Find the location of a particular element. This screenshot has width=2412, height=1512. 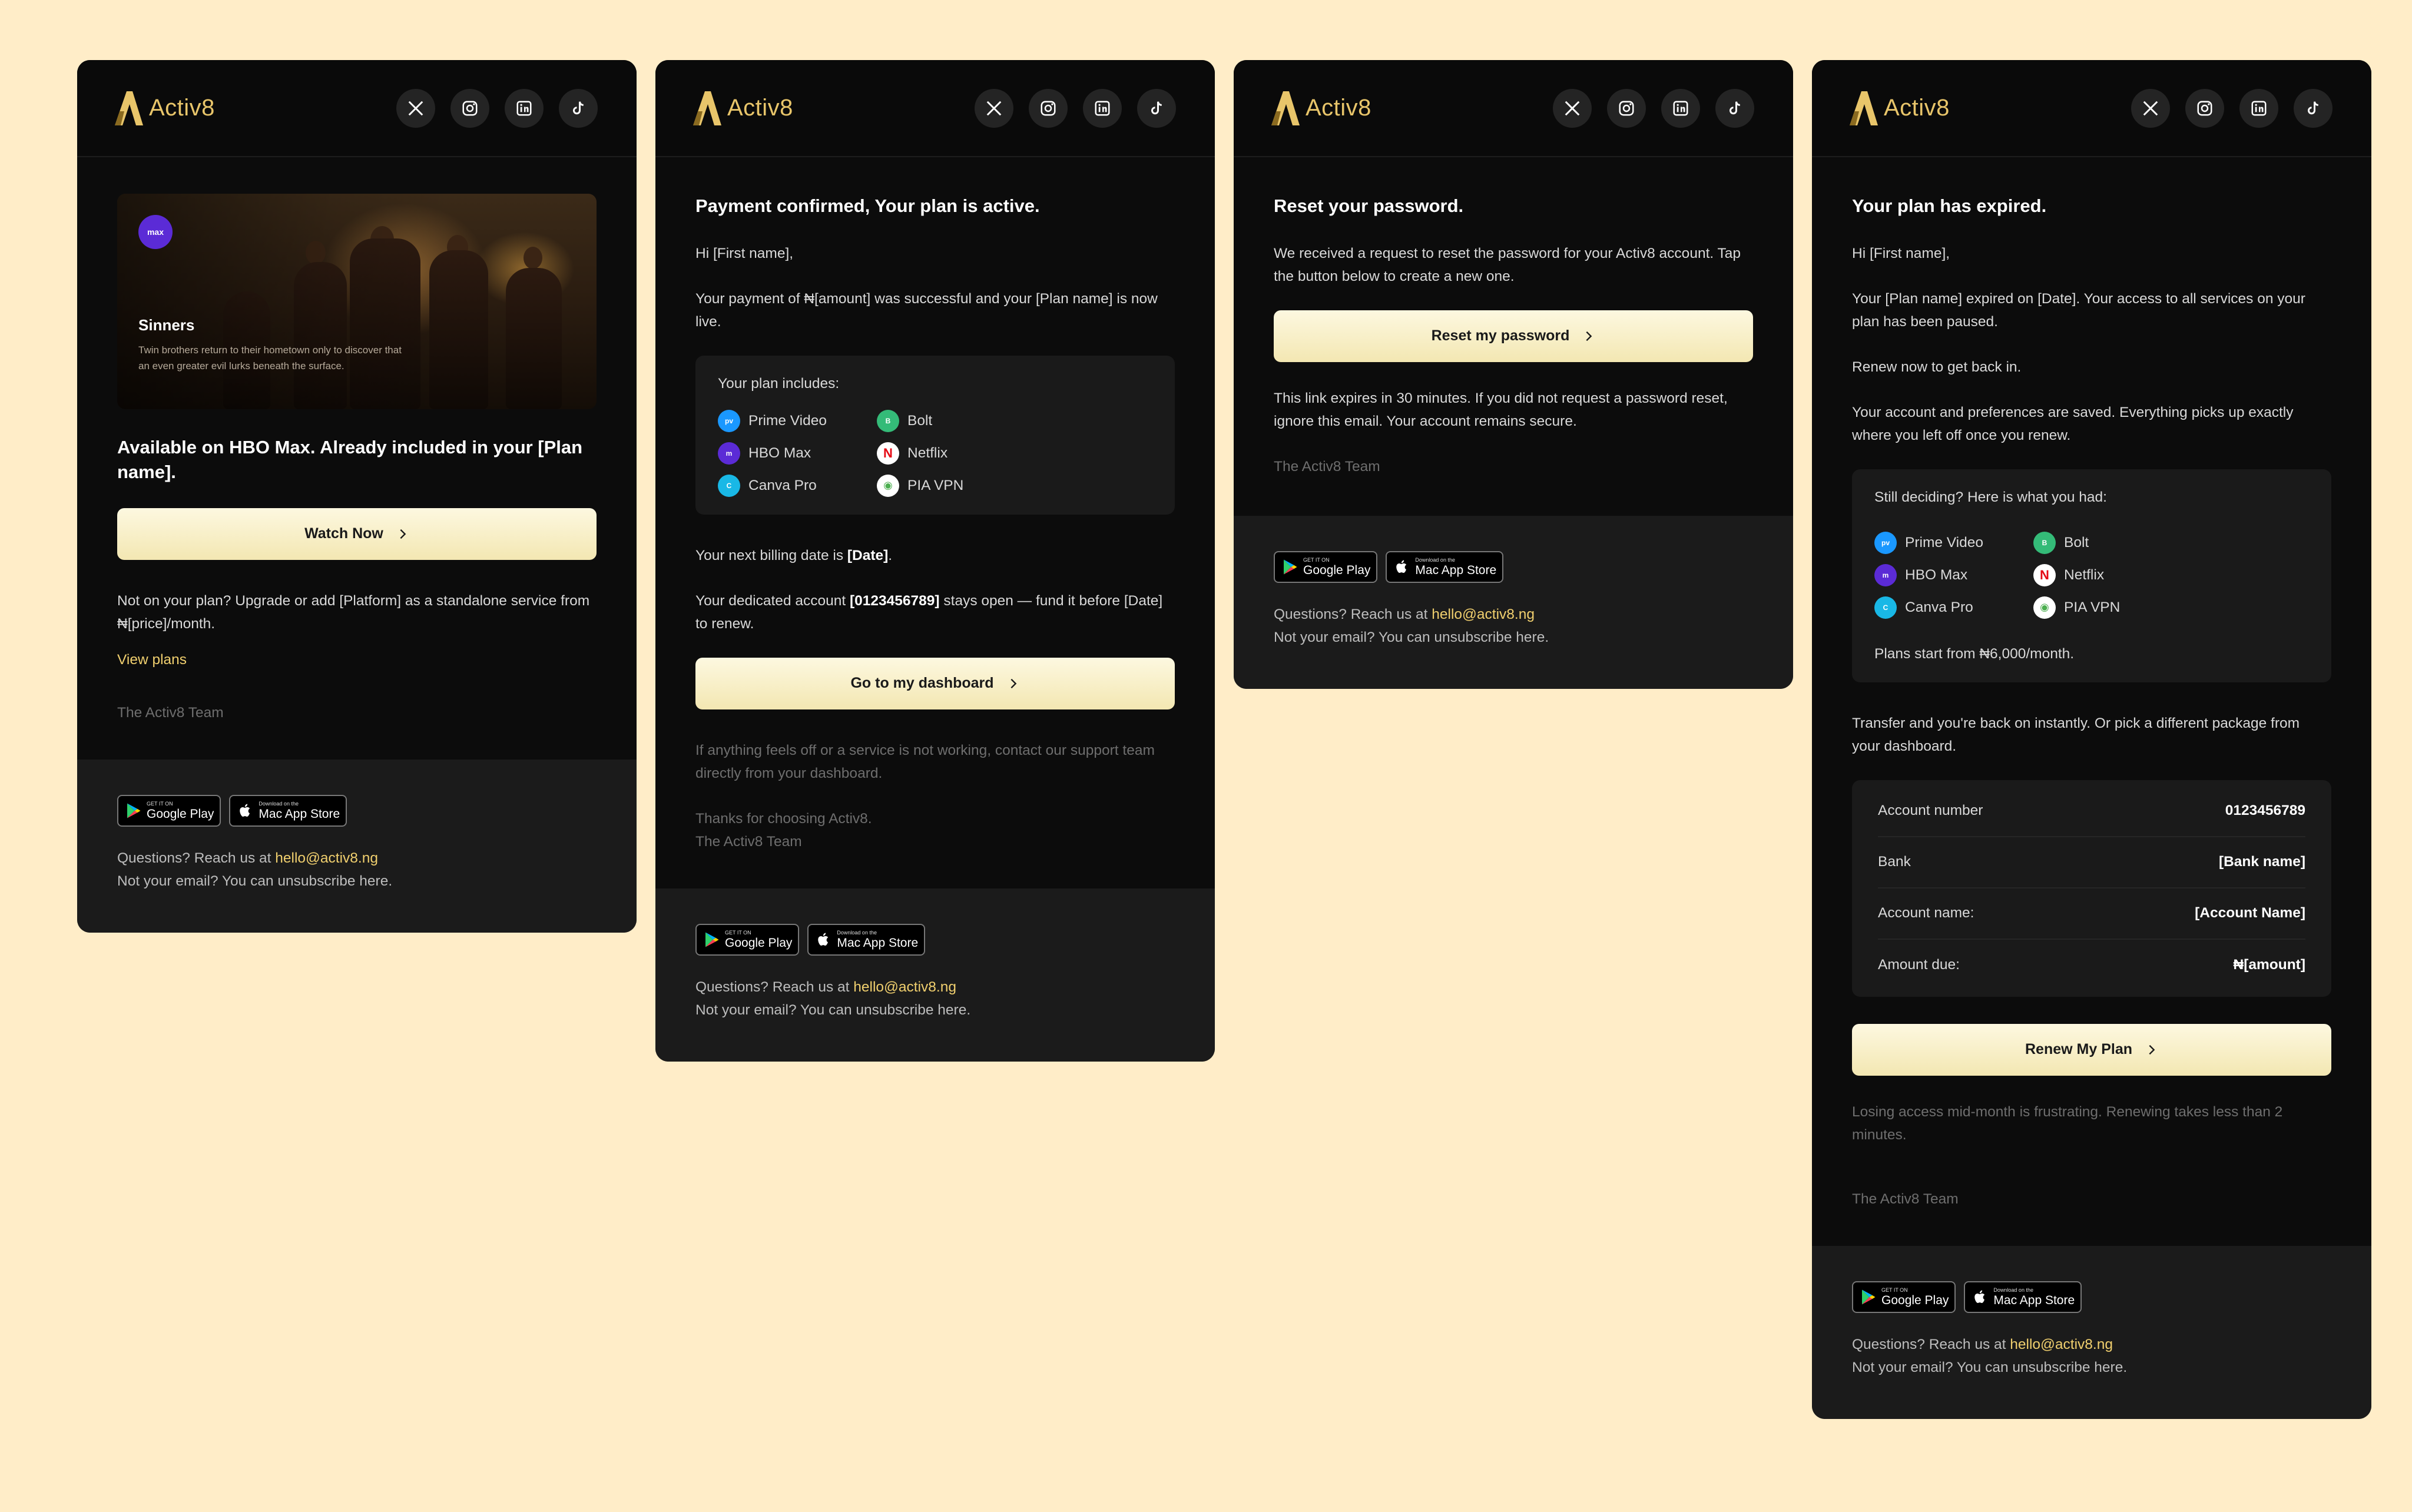

watch-now-button: Watch Now is located at coordinates (357, 534).